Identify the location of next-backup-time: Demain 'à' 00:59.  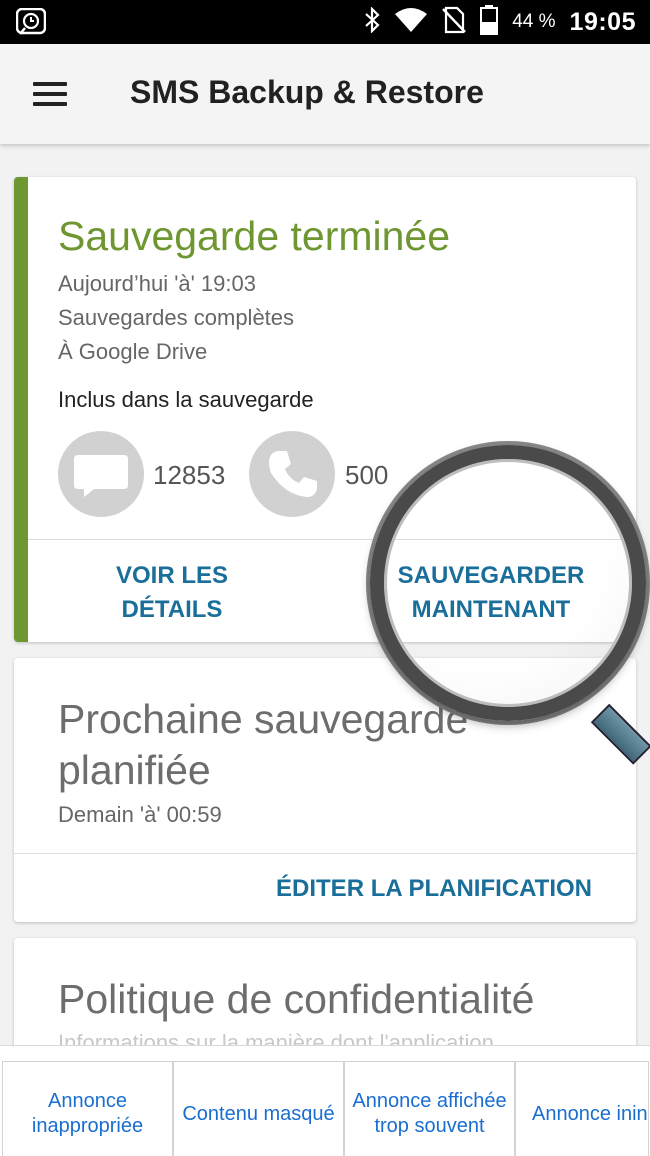
(140, 814).